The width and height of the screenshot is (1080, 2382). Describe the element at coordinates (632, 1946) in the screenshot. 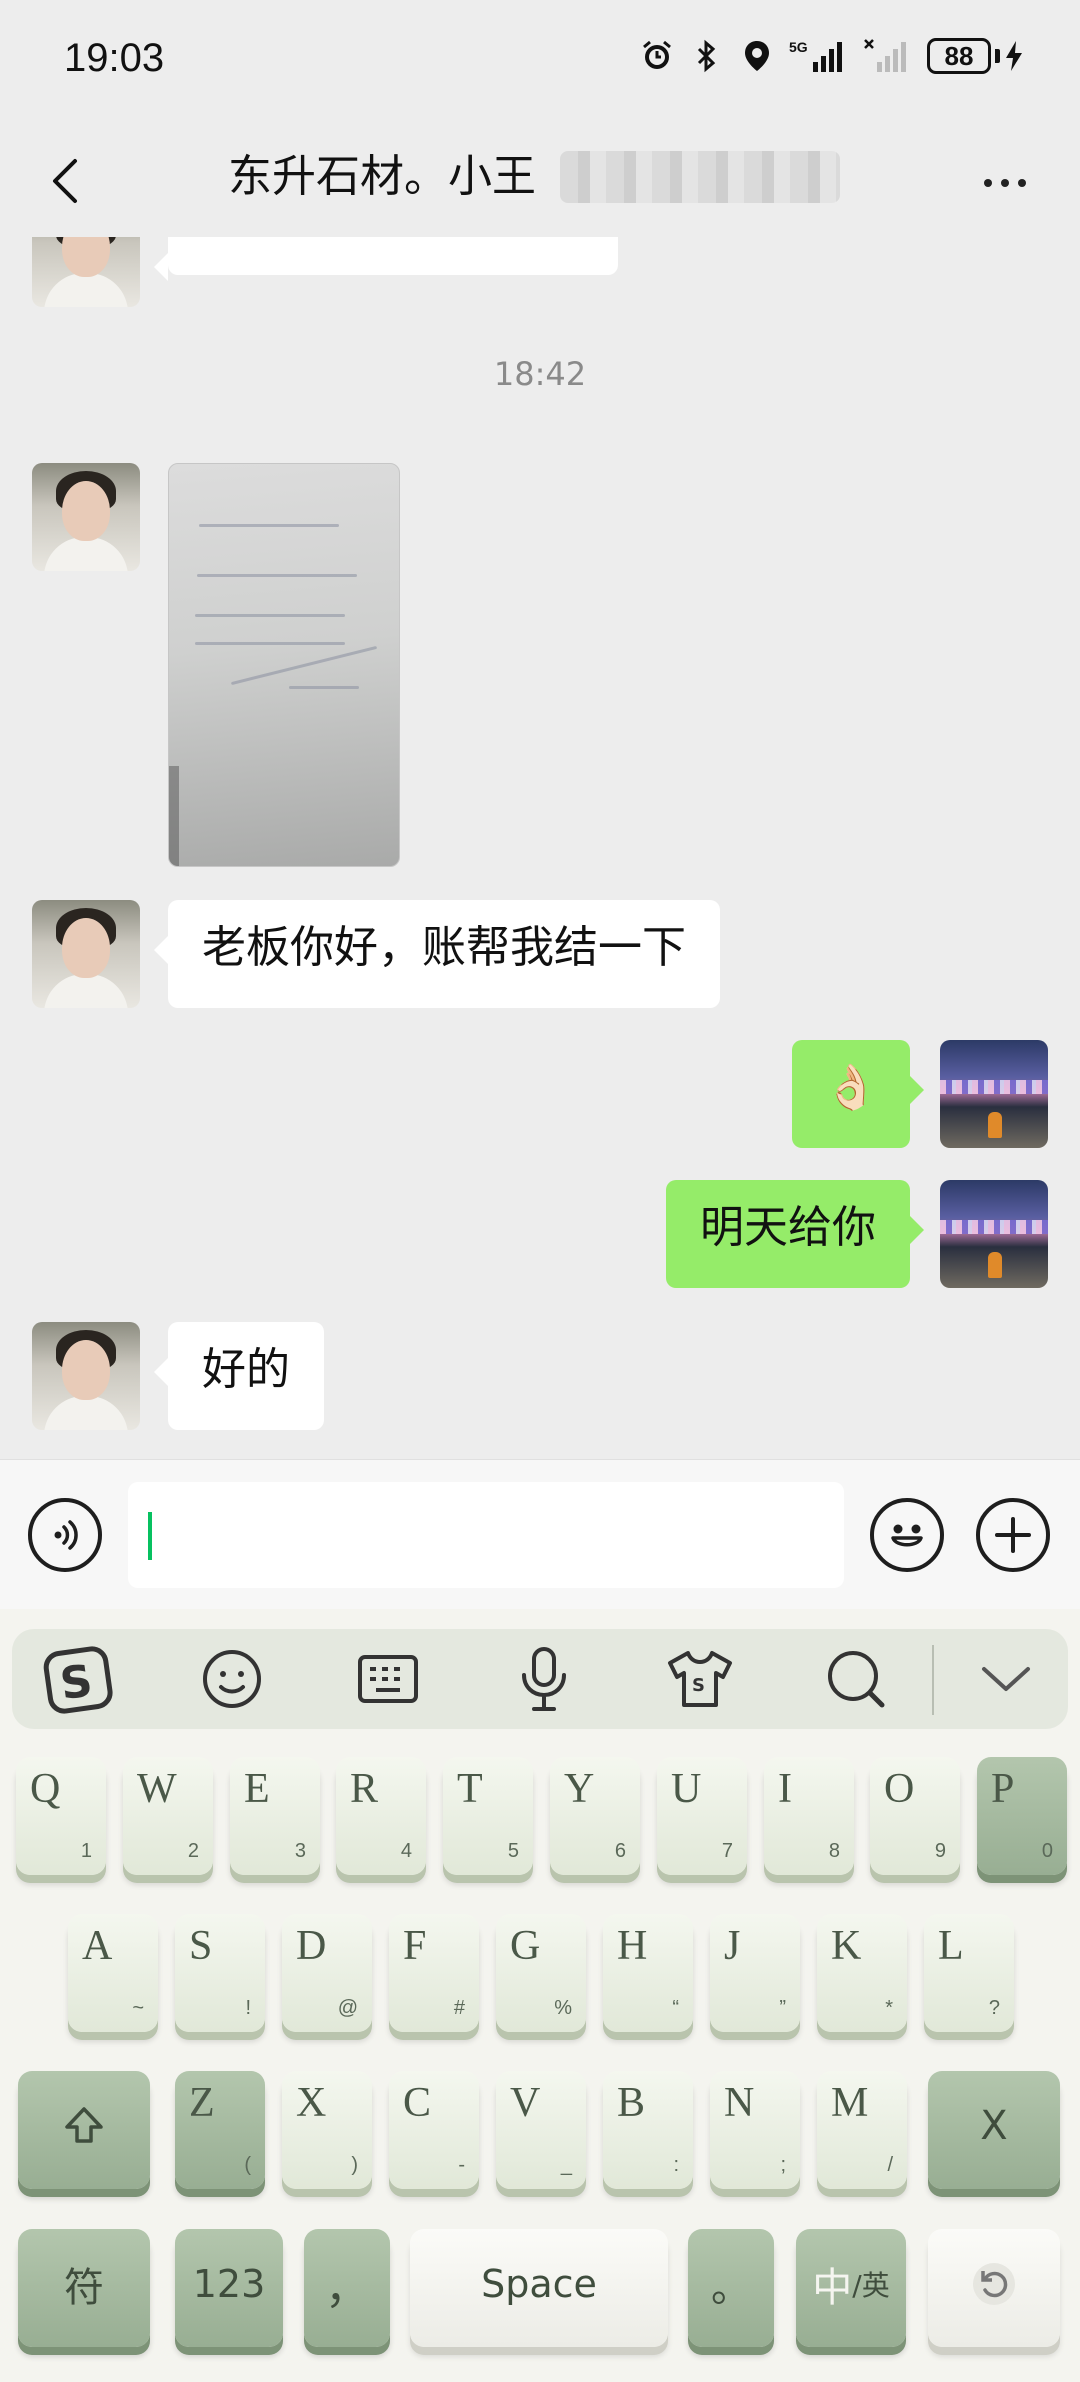

I see `key-label: H` at that location.